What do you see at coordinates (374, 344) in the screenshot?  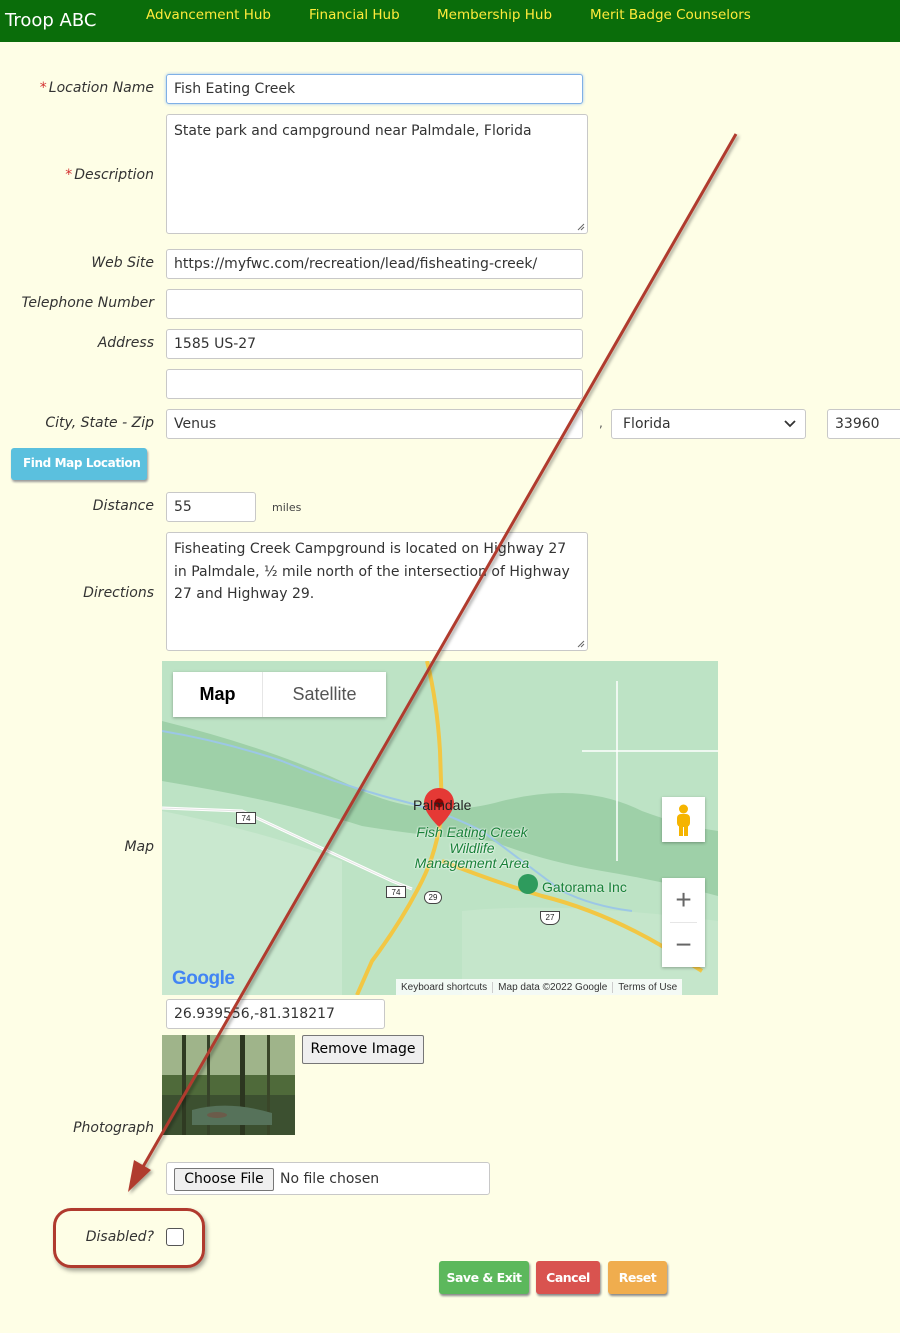 I see `address-line1-input: 1585 US-27` at bounding box center [374, 344].